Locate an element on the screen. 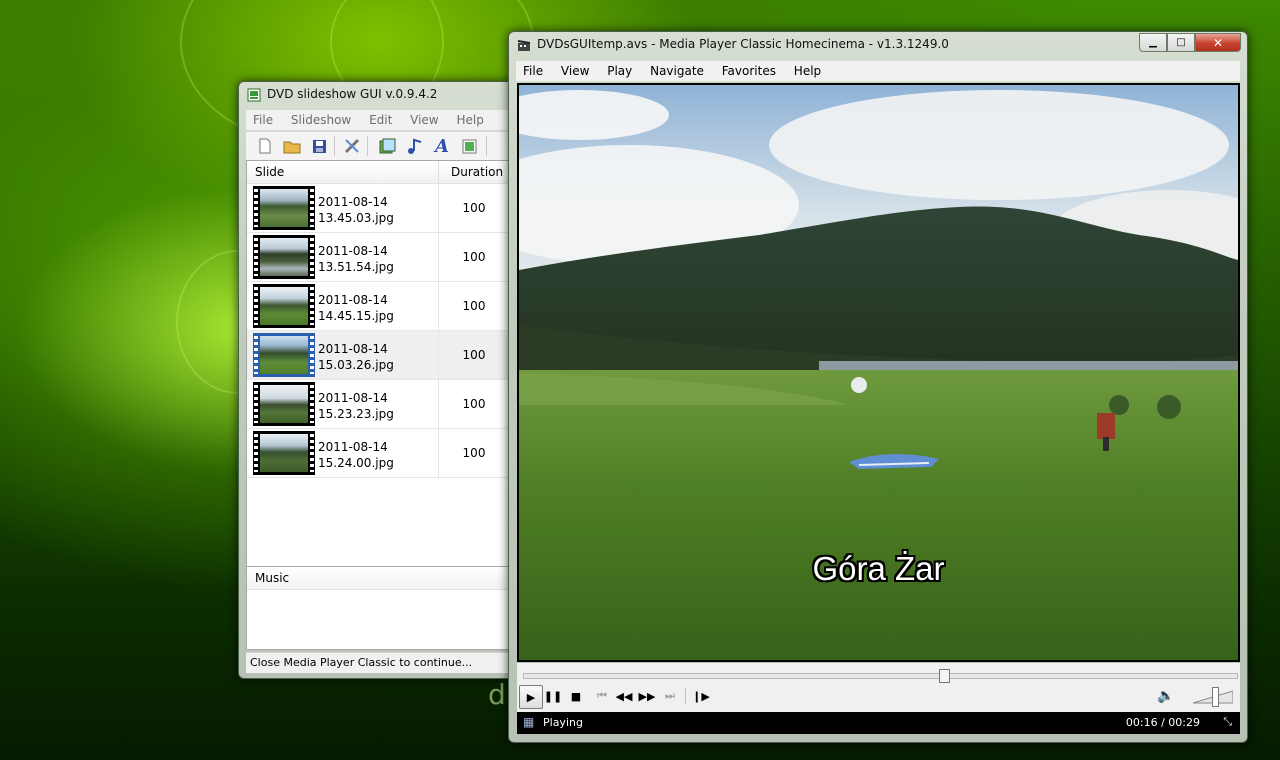 The image size is (1280, 760). status-icon: ▦ is located at coordinates (529, 722).